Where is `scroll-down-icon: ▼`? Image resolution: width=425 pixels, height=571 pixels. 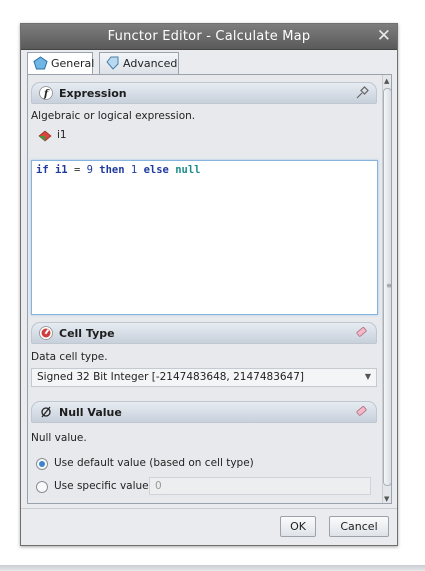
scroll-down-icon: ▼ is located at coordinates (386, 499).